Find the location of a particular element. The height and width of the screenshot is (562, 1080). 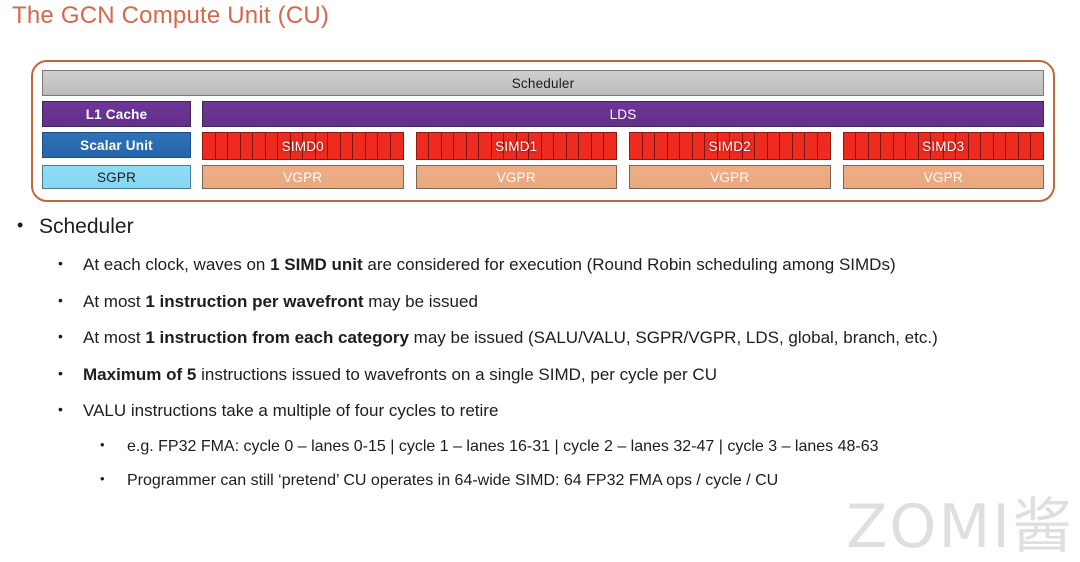

bullet-text-bold: 1 instruction per wavefront is located at coordinates (254, 301).